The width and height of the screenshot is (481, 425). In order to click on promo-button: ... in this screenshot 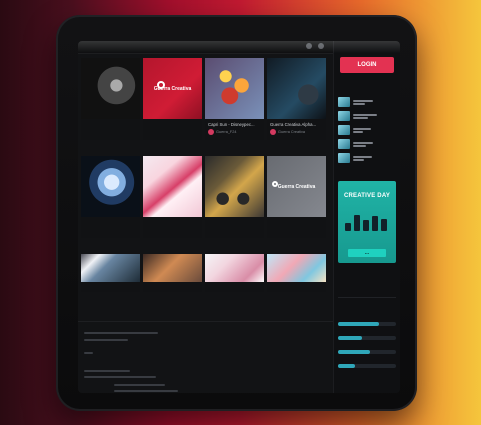, I will do `click(367, 253)`.